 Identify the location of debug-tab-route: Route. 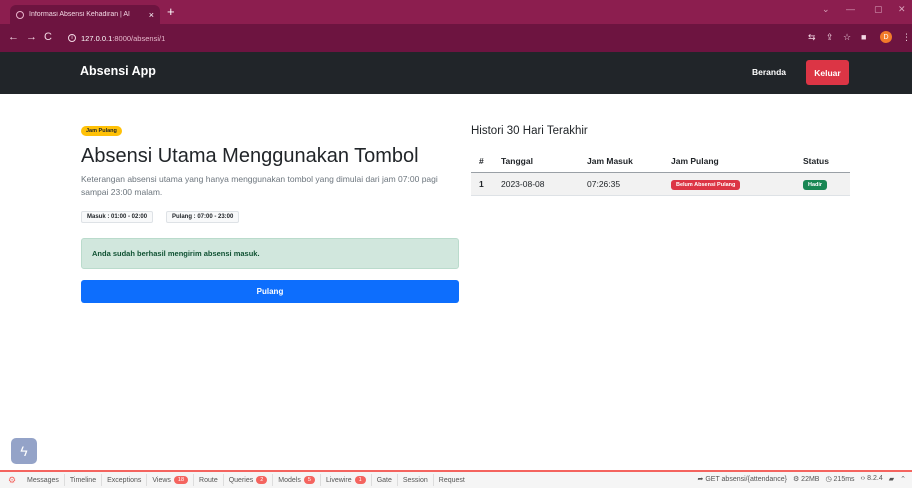
(209, 480).